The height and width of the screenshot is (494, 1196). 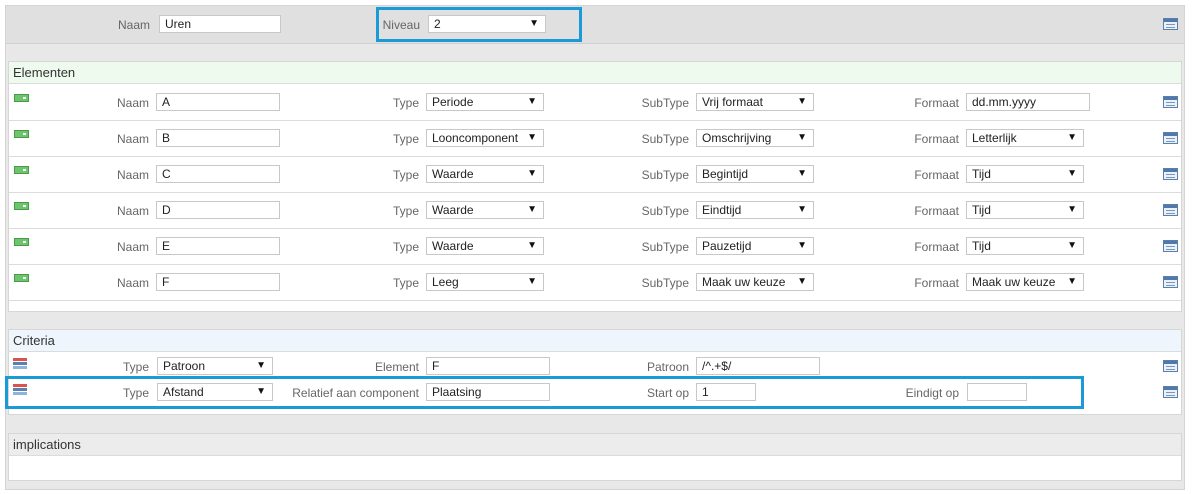 I want to click on element-subtype-select: Eindtijd ▼, so click(x=755, y=210).